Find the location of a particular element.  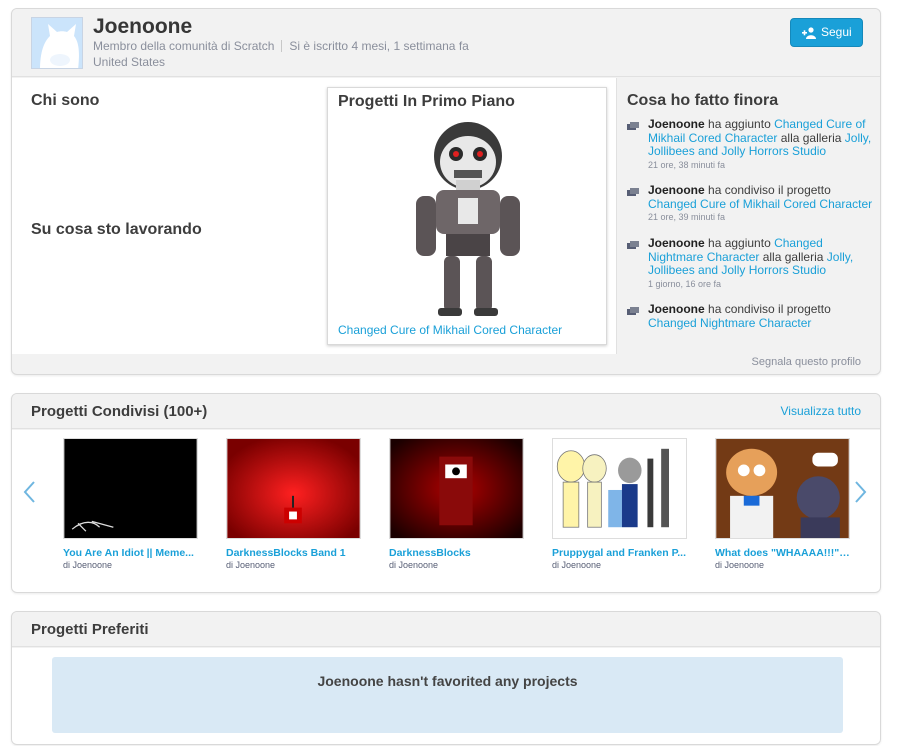

meta-divider is located at coordinates (282, 46).